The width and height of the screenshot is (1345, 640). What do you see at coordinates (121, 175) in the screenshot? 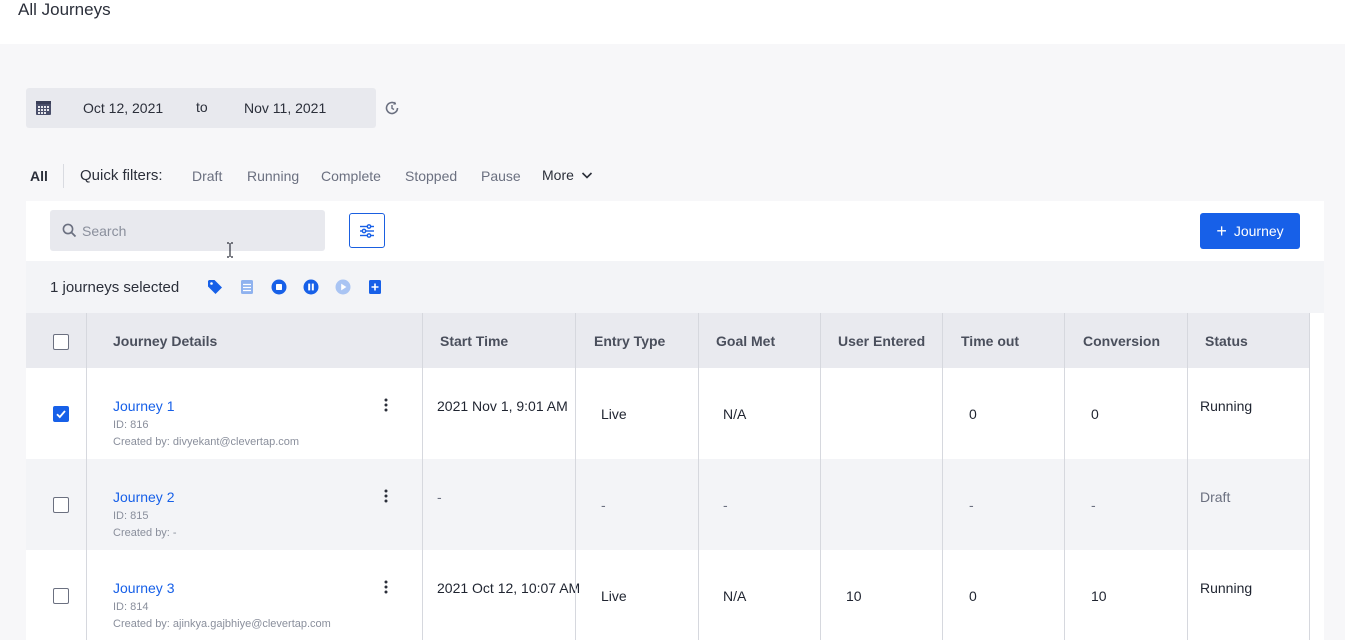
I see `quick-filters-label: Quick filters:` at bounding box center [121, 175].